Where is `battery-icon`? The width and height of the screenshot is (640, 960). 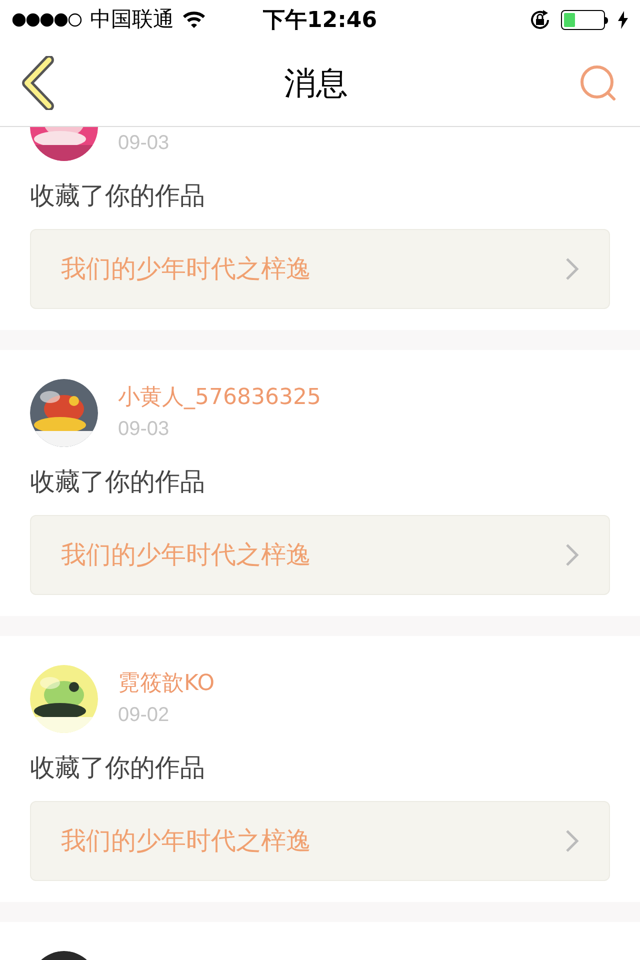 battery-icon is located at coordinates (584, 20).